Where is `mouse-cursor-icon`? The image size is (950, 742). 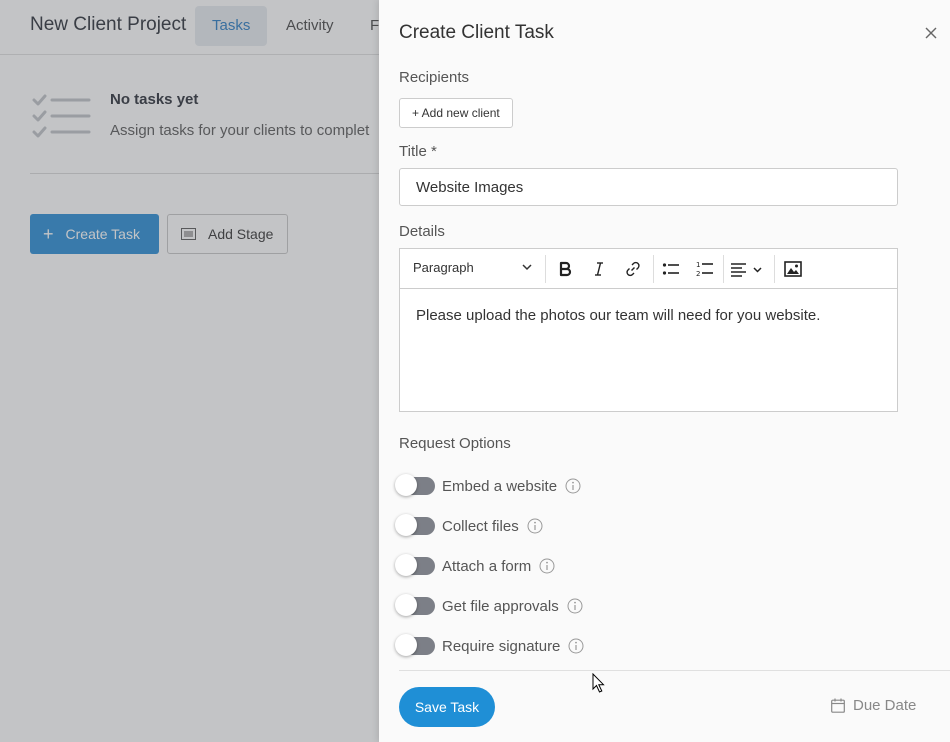
mouse-cursor-icon is located at coordinates (598, 683).